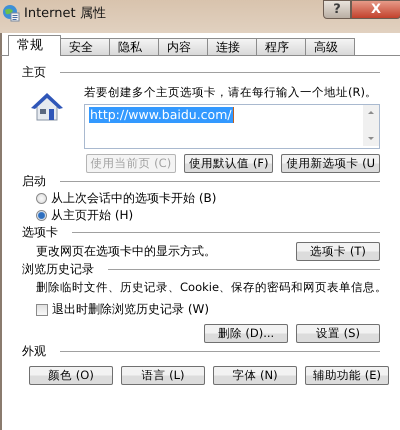  What do you see at coordinates (92, 215) in the screenshot?
I see `option-label: 从主页开始 (H)` at bounding box center [92, 215].